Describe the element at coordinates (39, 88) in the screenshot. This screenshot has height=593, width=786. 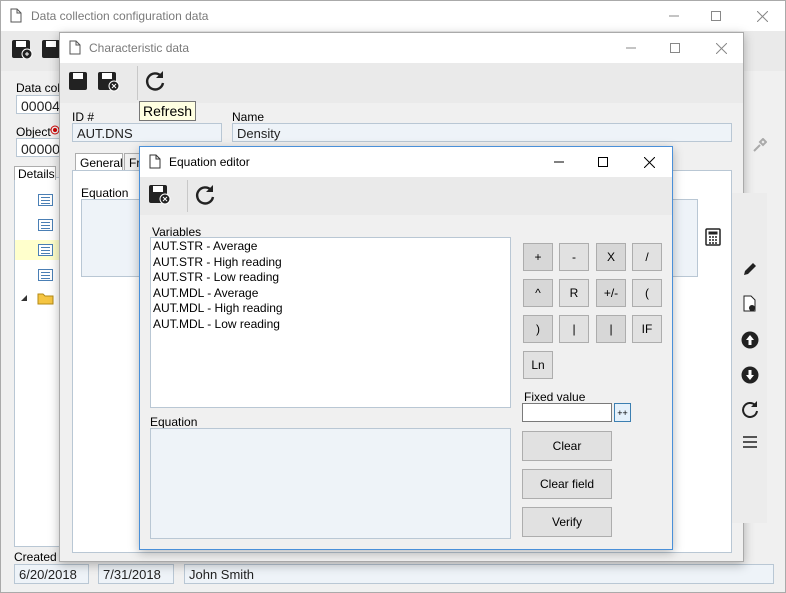
I see `data-collection-label: Data coll` at that location.